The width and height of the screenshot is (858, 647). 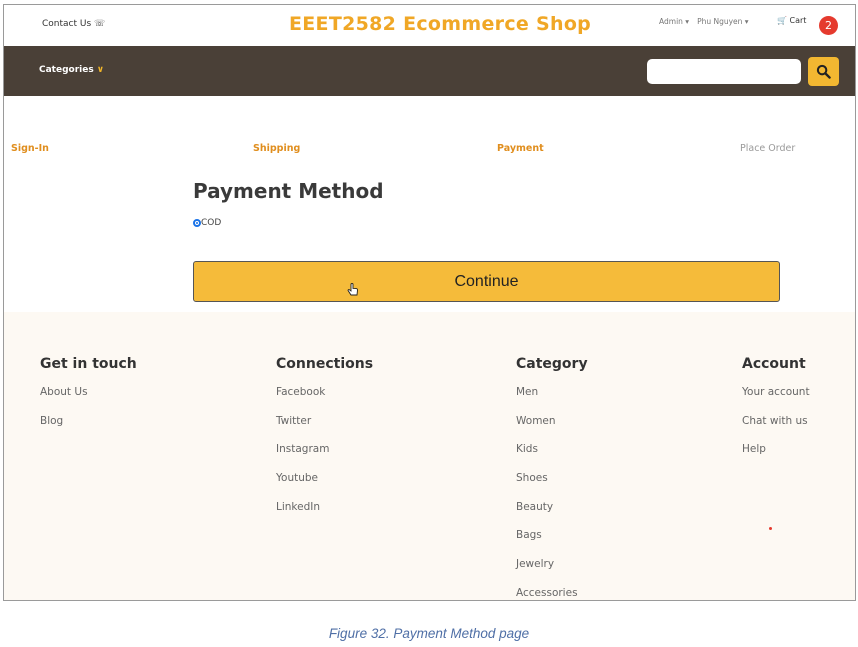 I want to click on hand-cursor-icon, so click(x=352, y=289).